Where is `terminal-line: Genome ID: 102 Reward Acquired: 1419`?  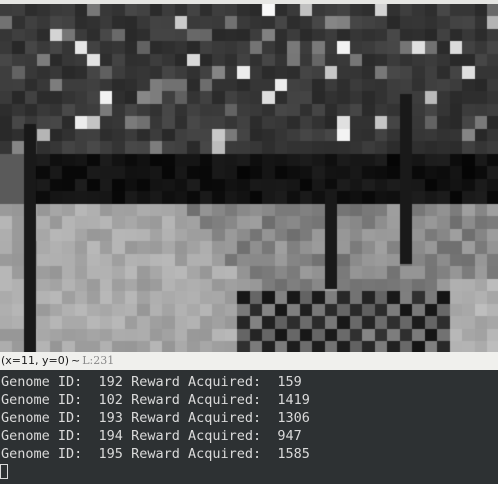
terminal-line: Genome ID: 102 Reward Acquired: 1419 is located at coordinates (249, 400).